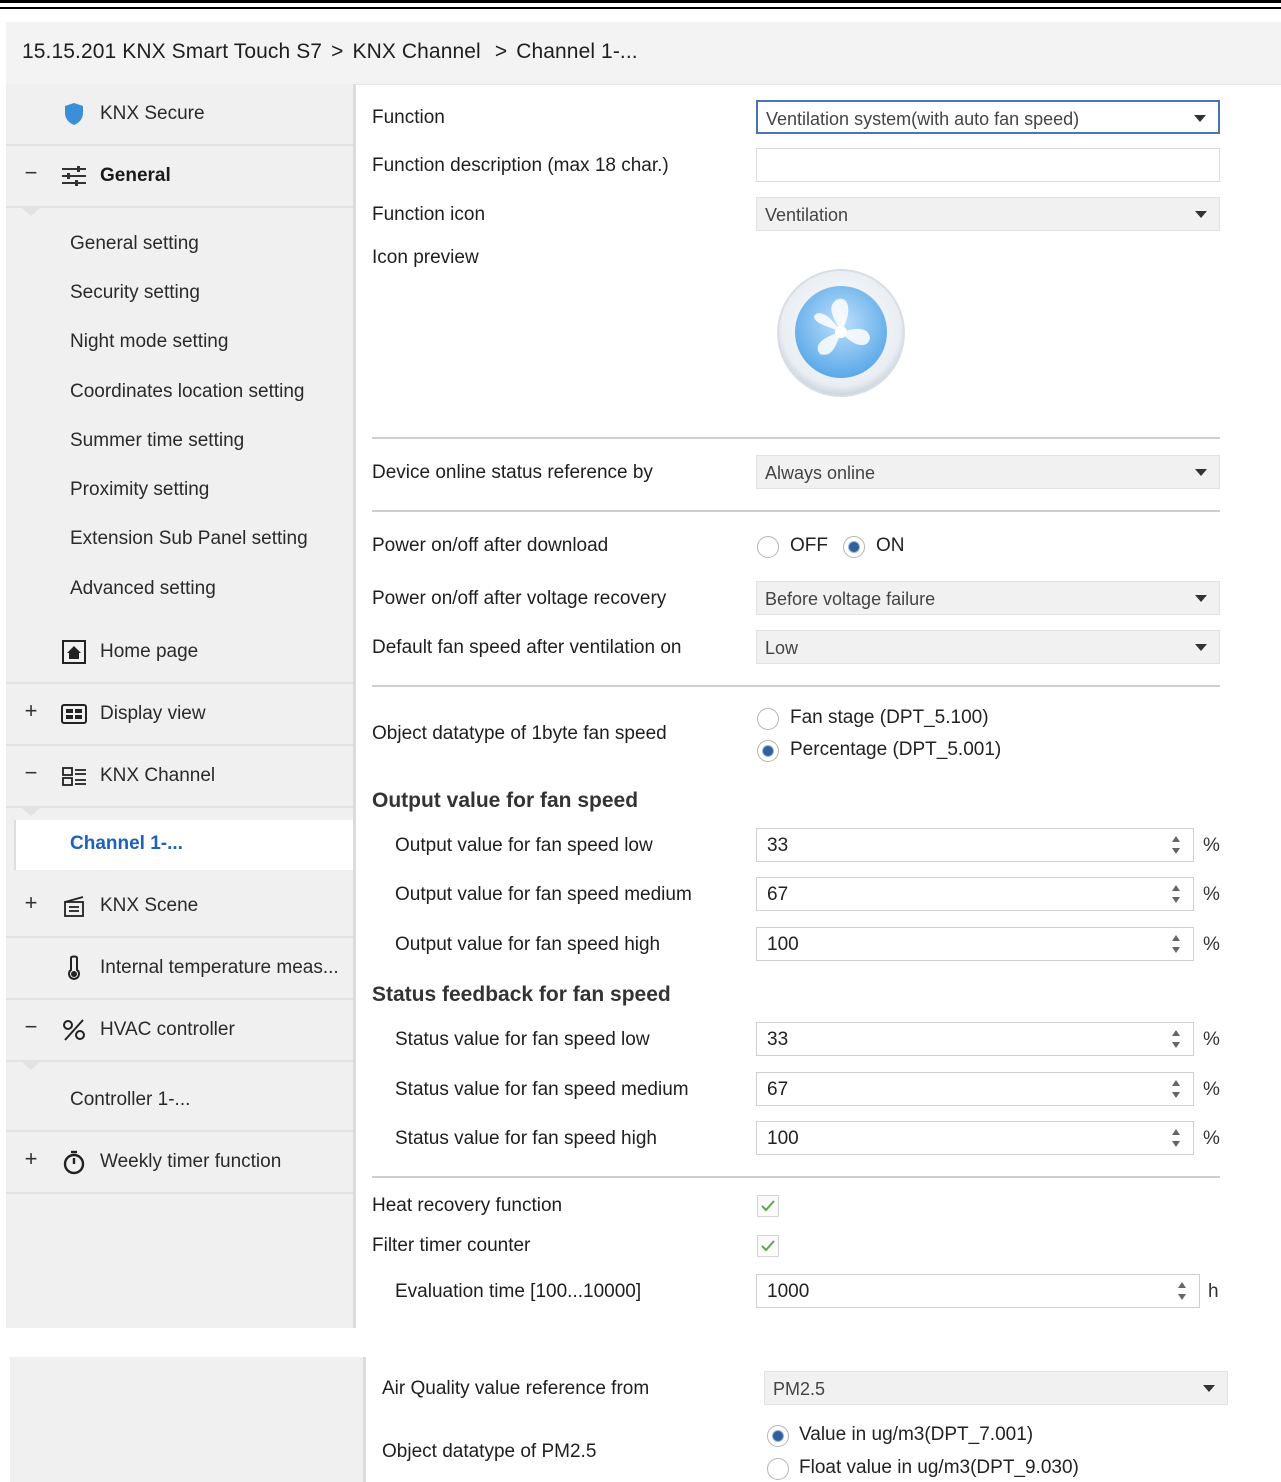 Image resolution: width=1281 pixels, height=1482 pixels. What do you see at coordinates (783, 944) in the screenshot?
I see `output-high-value: 100` at bounding box center [783, 944].